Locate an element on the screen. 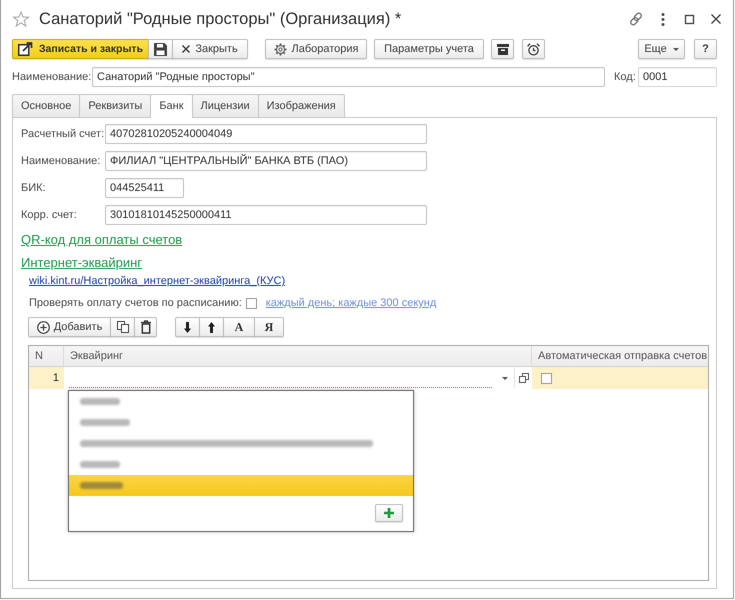 This screenshot has width=735, height=600. close-button: Закрыть is located at coordinates (210, 49).